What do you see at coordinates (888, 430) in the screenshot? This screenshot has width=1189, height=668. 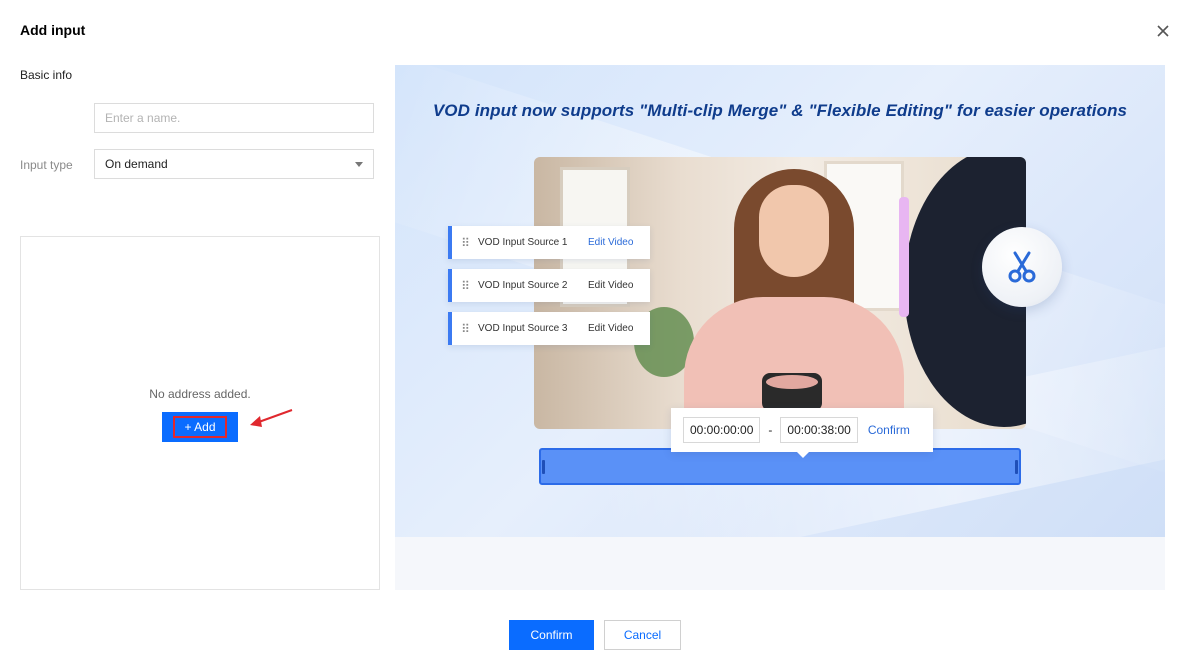 I see `clip-confirm-link: Confirm` at bounding box center [888, 430].